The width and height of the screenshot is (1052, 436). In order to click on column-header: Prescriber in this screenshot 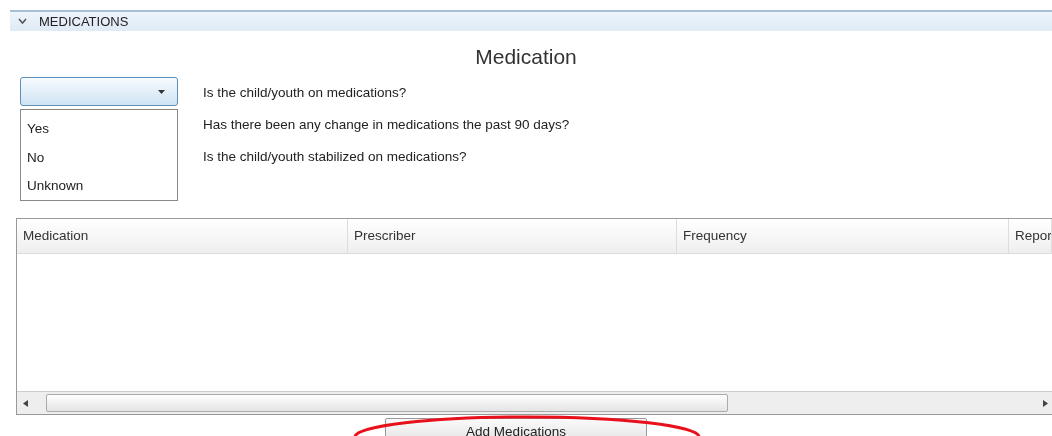, I will do `click(512, 236)`.